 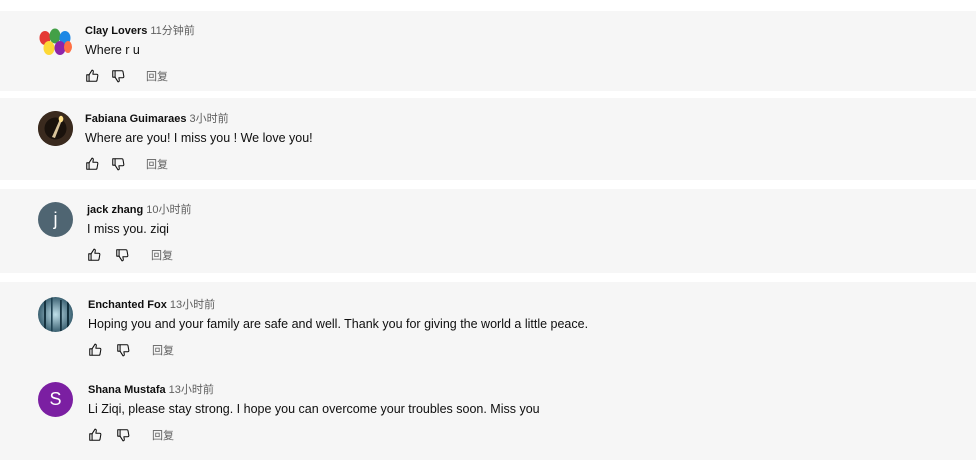 I want to click on comment-meta: jack zhang 10小时前, so click(x=139, y=210).